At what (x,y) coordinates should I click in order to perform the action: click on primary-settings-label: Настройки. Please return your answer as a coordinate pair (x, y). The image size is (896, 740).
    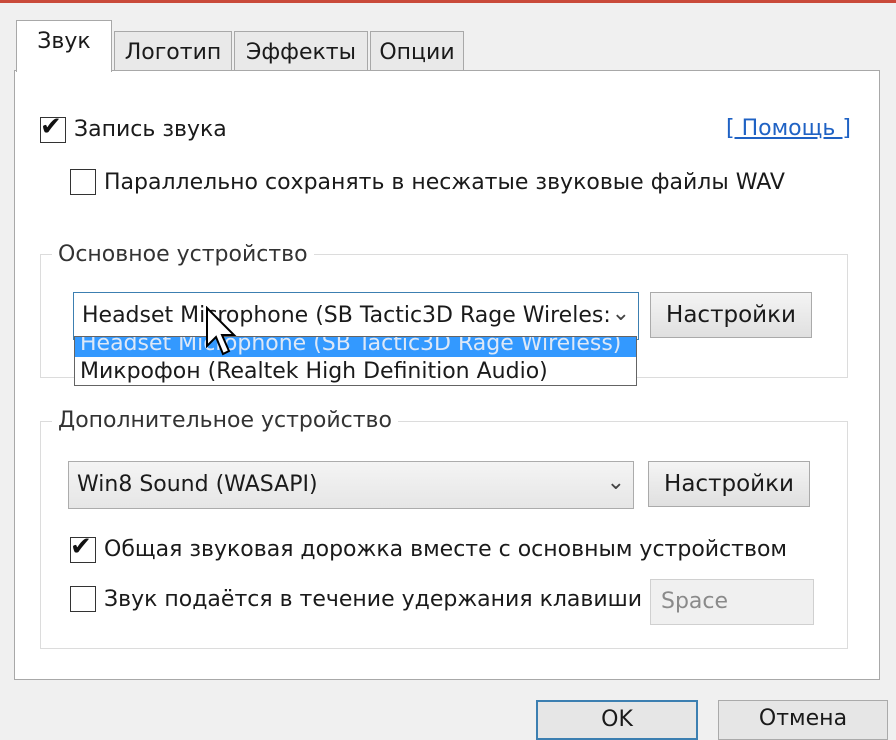
    Looking at the image, I should click on (731, 315).